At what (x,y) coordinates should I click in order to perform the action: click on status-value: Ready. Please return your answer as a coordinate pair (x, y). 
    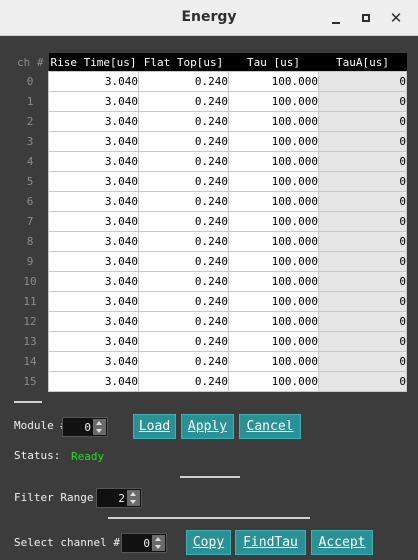
    Looking at the image, I should click on (88, 456).